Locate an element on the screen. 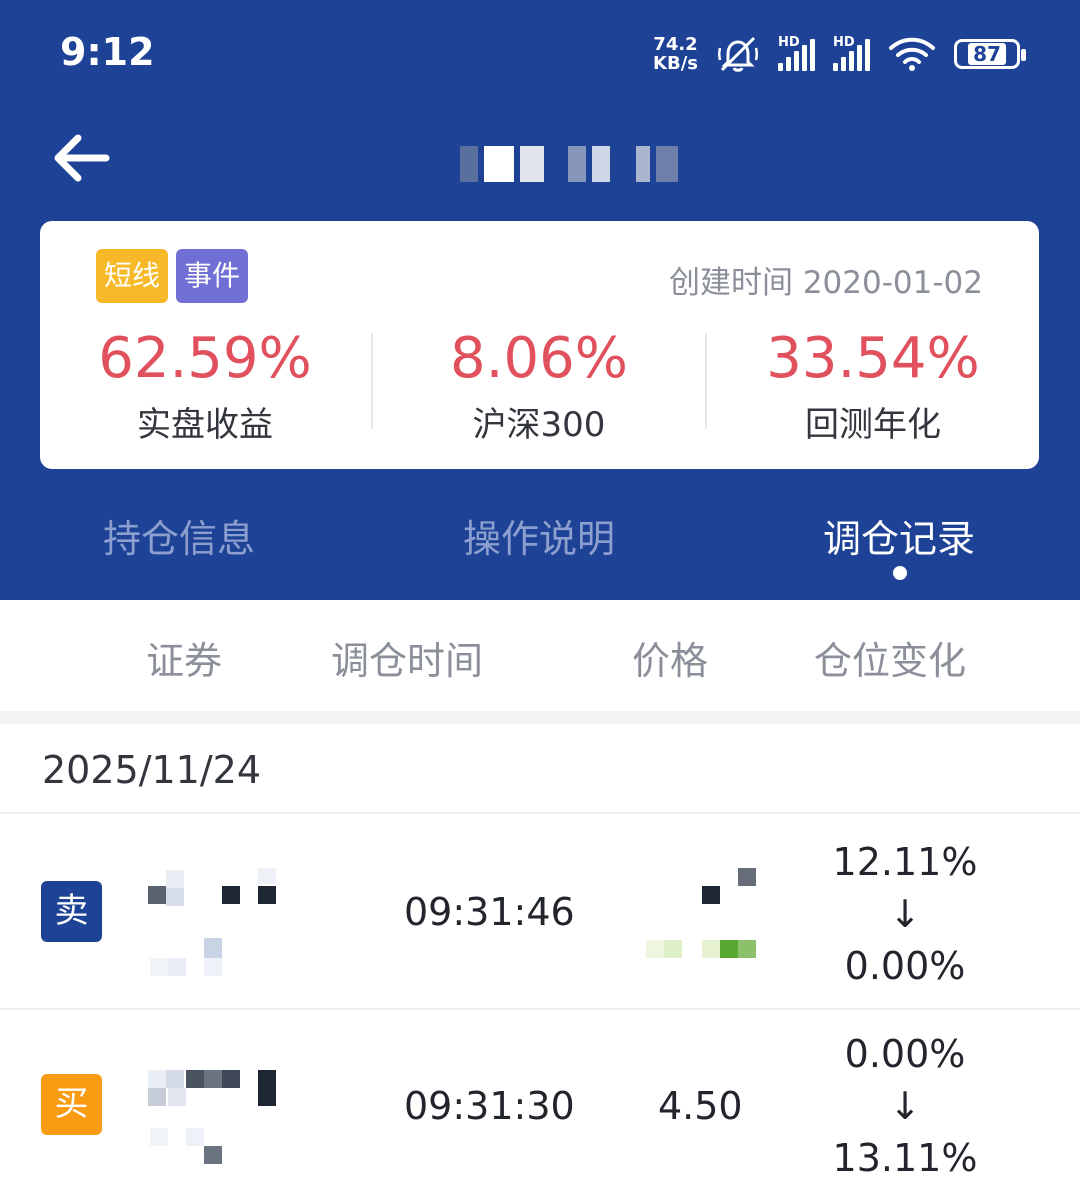  tag-short-term: 短线 is located at coordinates (132, 276).